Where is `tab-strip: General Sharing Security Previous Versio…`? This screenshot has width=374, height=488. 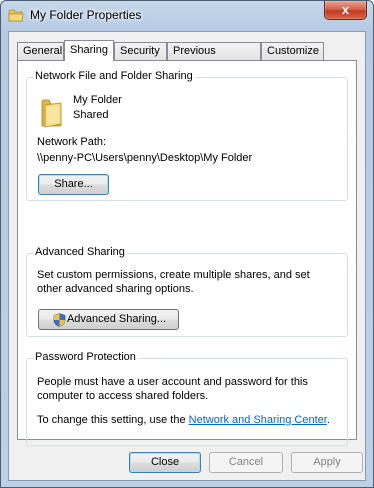
tab-strip: General Sharing Security Previous Versio… is located at coordinates (187, 56).